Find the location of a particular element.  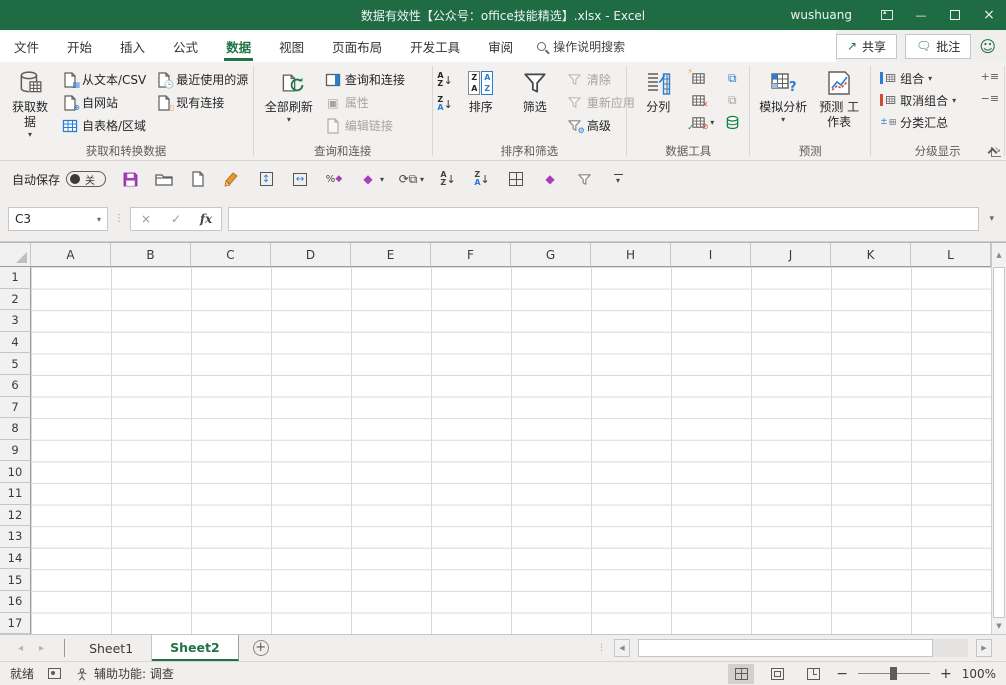

horizontal-scrollbar is located at coordinates (803, 648).